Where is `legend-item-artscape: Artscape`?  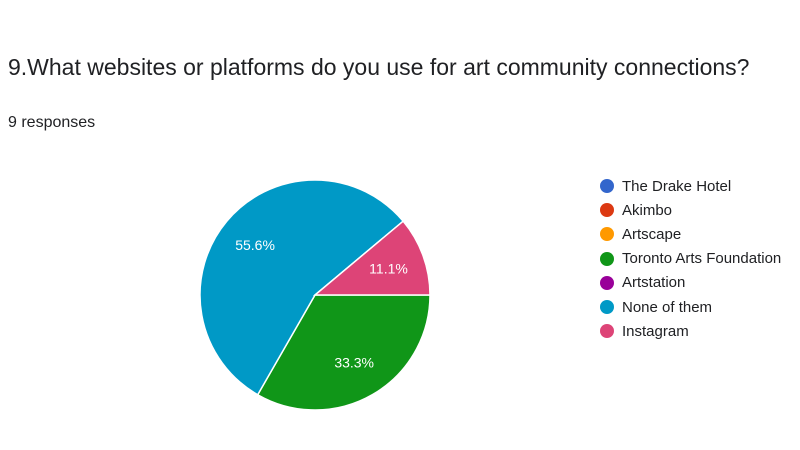
legend-item-artscape: Artscape is located at coordinates (690, 234).